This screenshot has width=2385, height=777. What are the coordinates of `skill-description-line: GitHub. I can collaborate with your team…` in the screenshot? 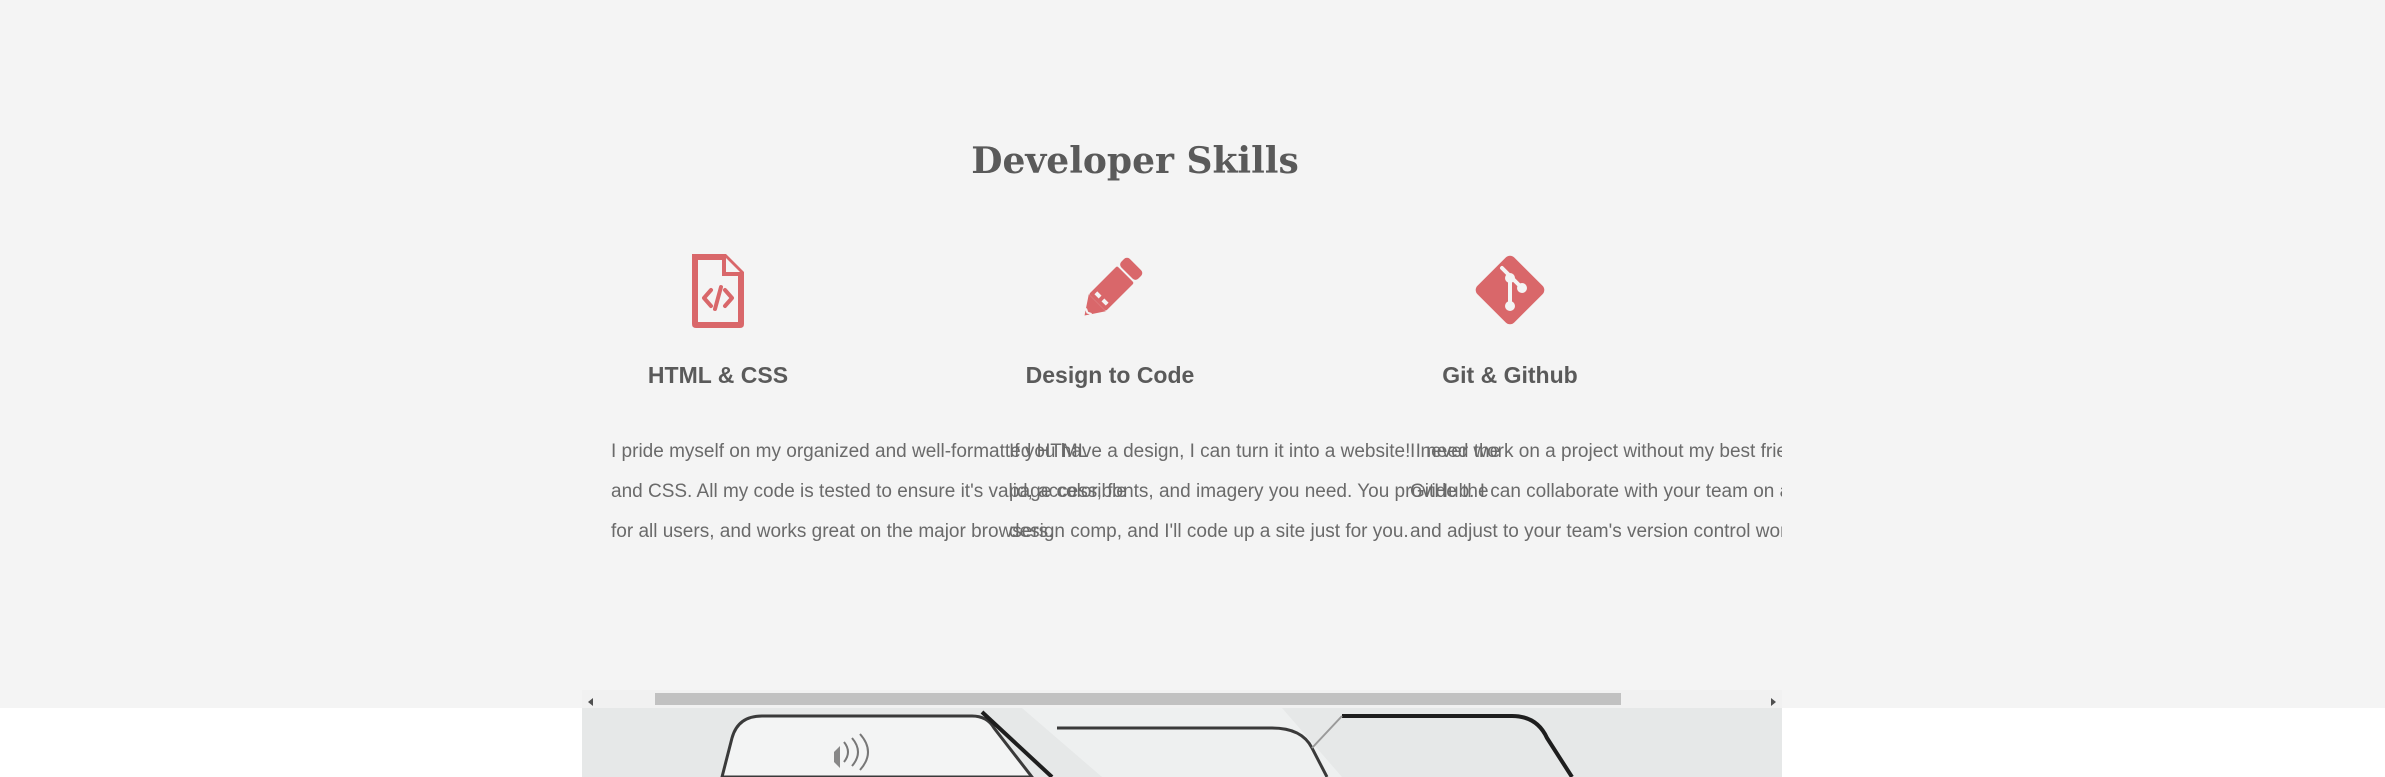 It's located at (1596, 491).